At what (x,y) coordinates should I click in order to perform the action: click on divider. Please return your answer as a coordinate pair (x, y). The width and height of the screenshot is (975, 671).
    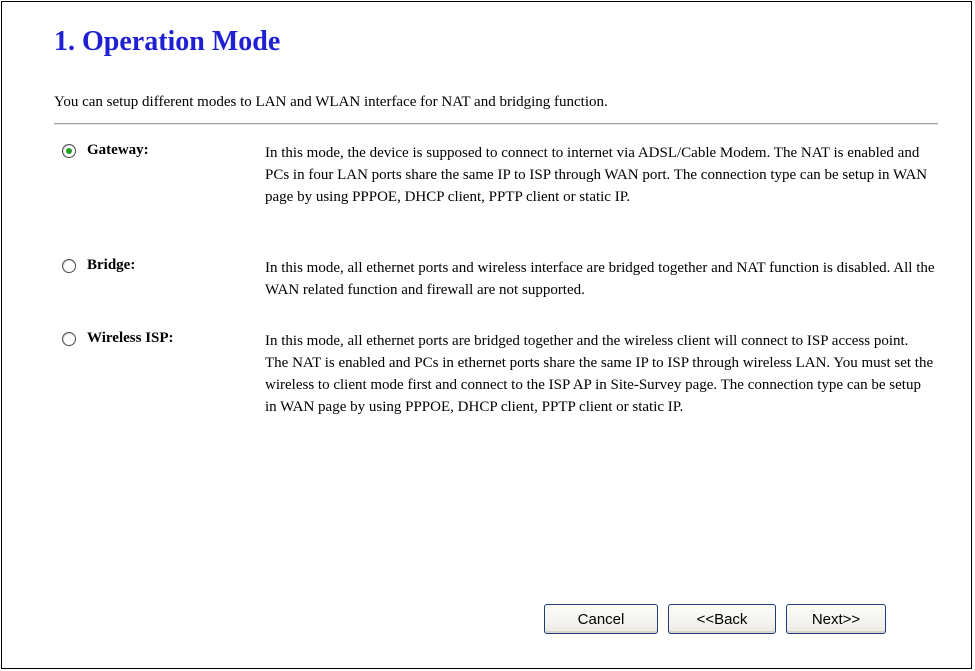
    Looking at the image, I should click on (496, 124).